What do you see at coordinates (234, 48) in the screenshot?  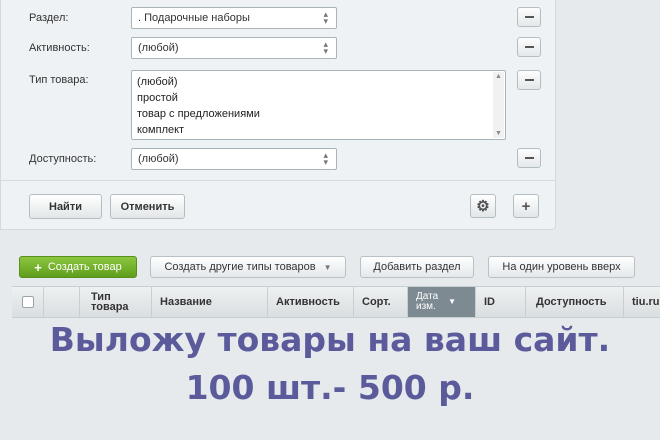 I see `activity-select: (любой) ▴ ▾` at bounding box center [234, 48].